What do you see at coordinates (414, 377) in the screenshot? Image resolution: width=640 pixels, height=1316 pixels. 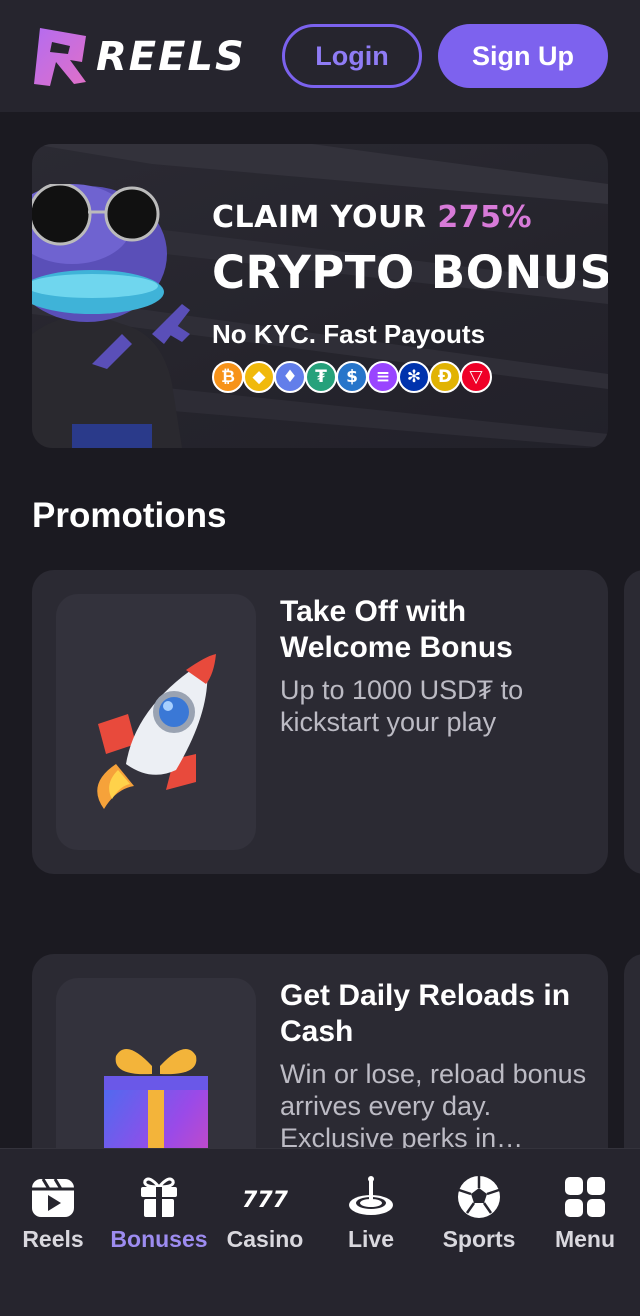 I see `cardano-icon: ✻` at bounding box center [414, 377].